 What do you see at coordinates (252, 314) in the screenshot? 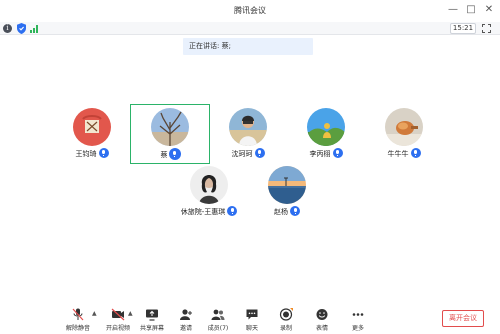
I see `chat-icon` at bounding box center [252, 314].